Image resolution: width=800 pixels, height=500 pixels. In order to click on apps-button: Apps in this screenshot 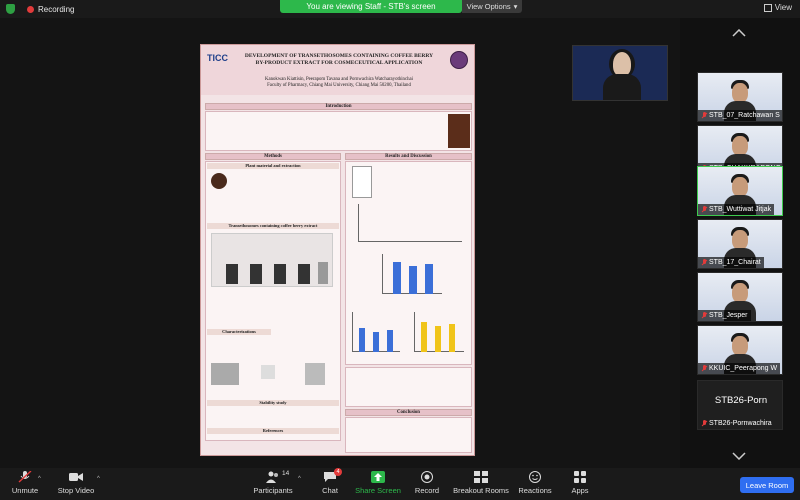, I will do `click(580, 483)`.